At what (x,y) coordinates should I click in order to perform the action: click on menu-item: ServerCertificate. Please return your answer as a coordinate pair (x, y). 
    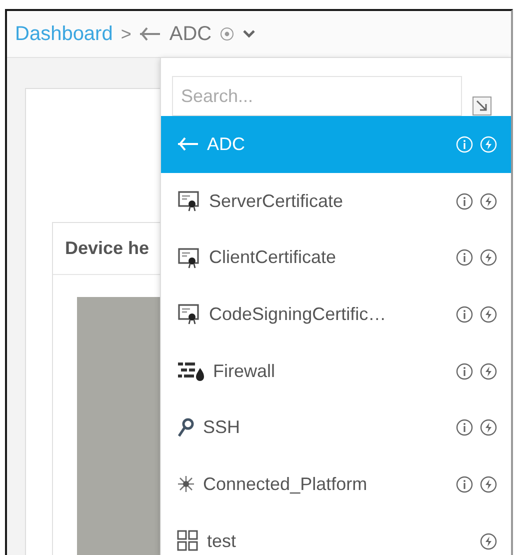
    Looking at the image, I should click on (336, 201).